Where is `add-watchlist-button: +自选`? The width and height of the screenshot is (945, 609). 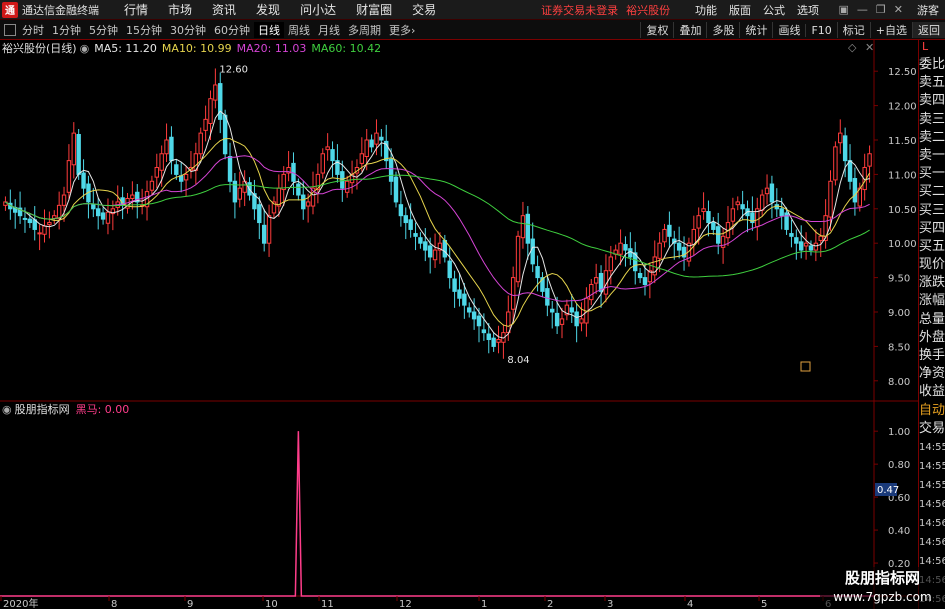
add-watchlist-button: +自选 is located at coordinates (890, 30).